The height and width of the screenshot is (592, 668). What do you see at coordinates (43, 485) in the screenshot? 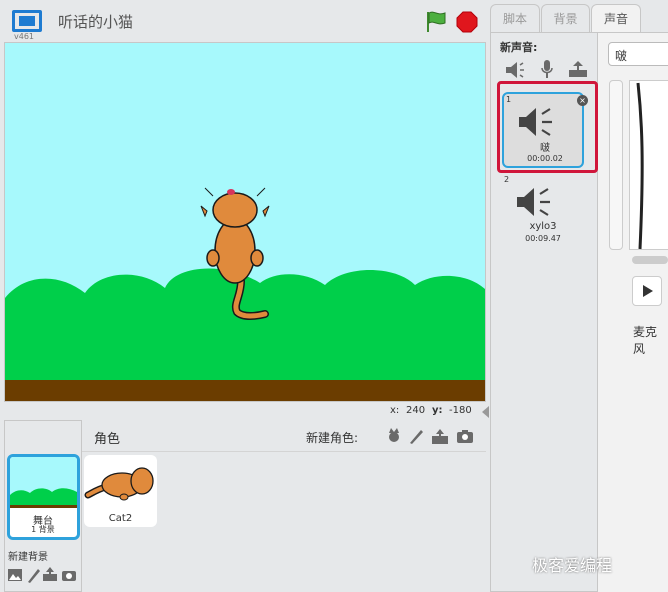
I see `stage-thumb-image` at bounding box center [43, 485].